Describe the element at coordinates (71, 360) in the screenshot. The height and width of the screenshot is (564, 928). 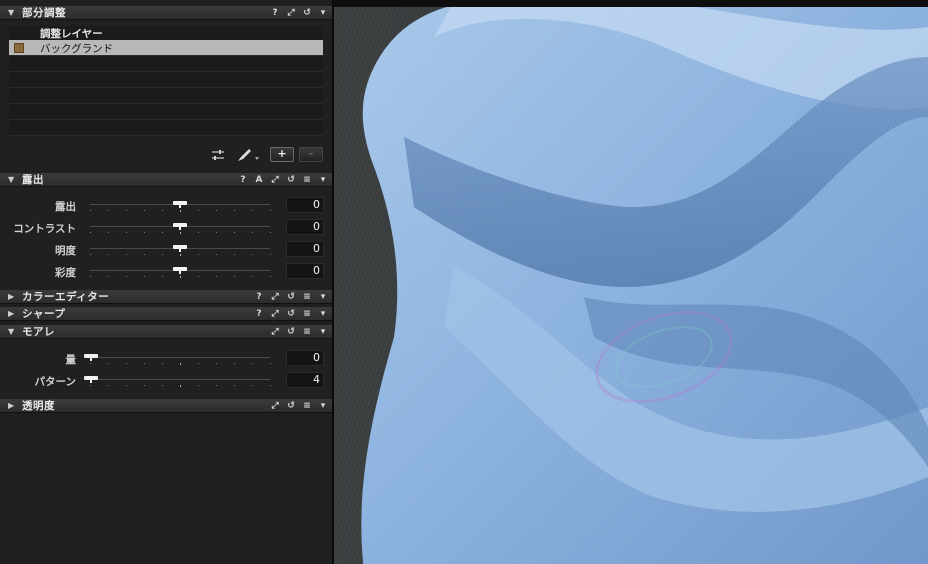
I see `slider-label: 量` at that location.